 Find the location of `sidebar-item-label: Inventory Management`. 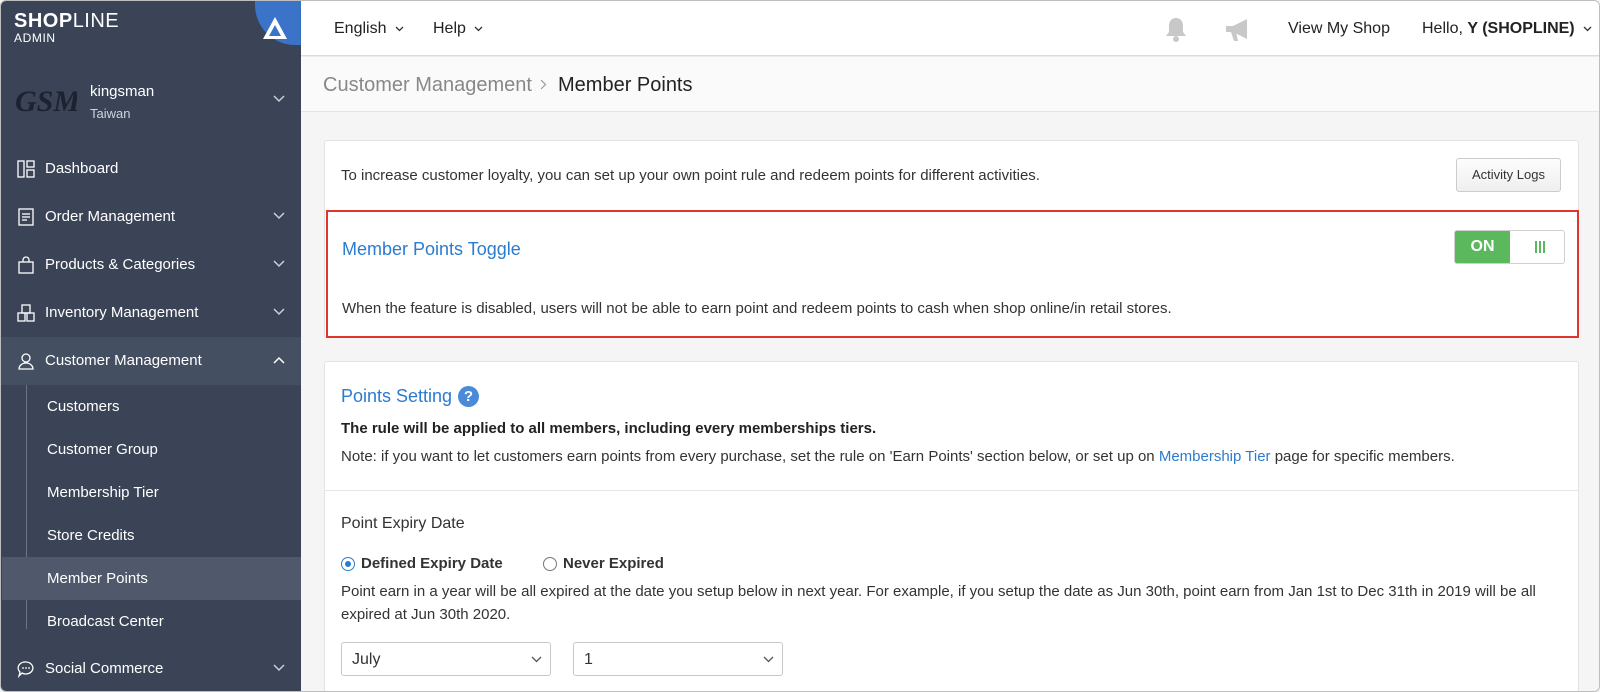

sidebar-item-label: Inventory Management is located at coordinates (122, 312).